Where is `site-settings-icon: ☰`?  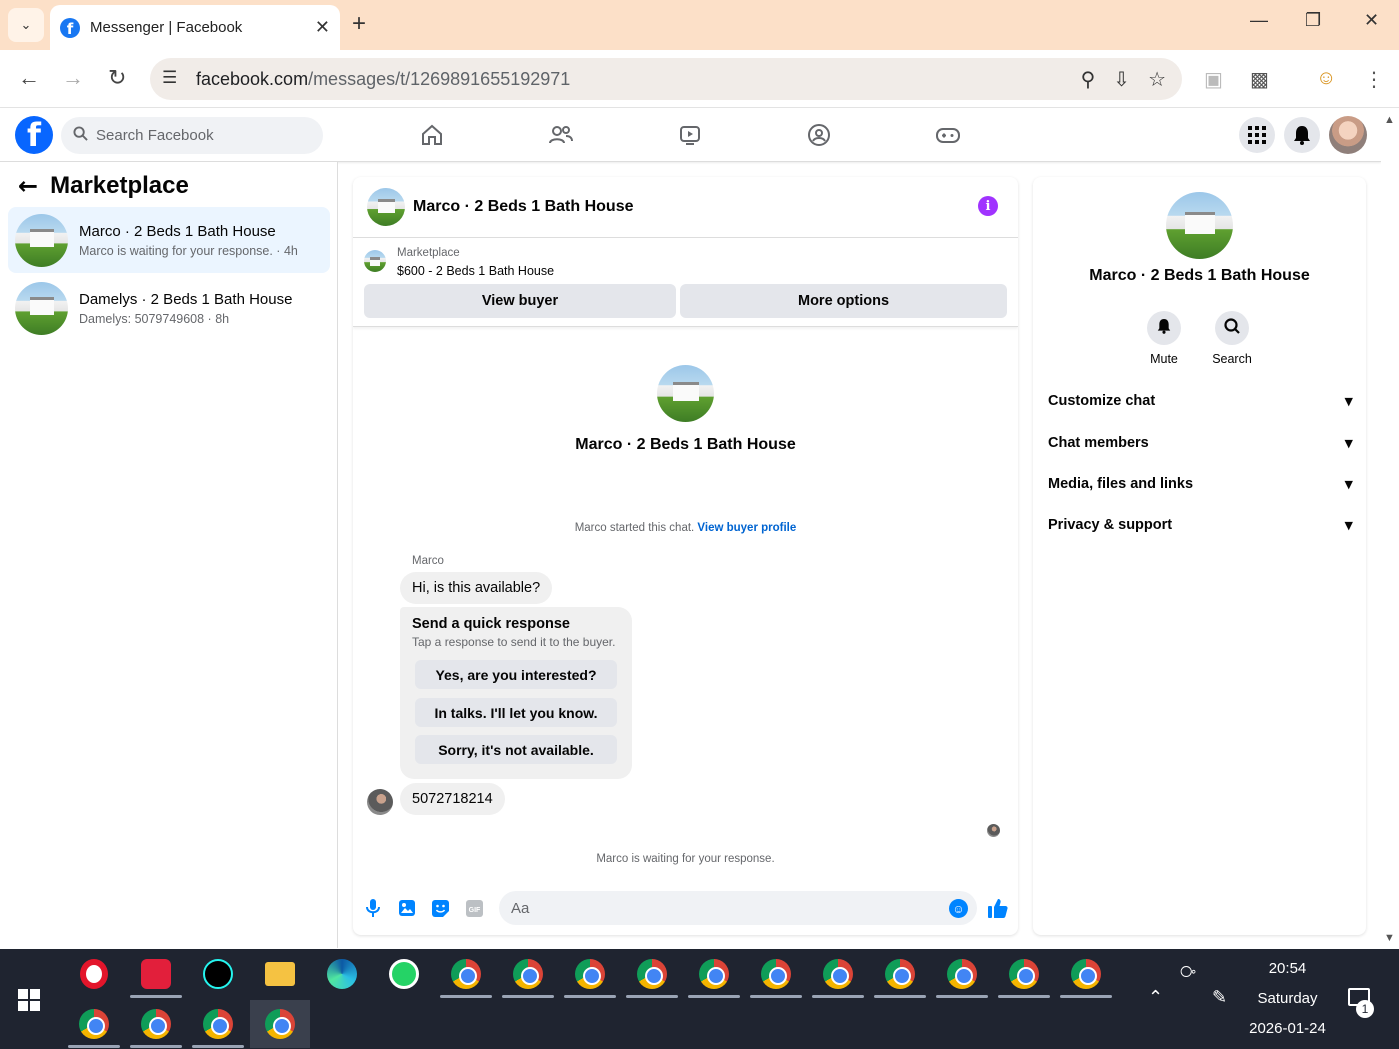
site-settings-icon: ☰ is located at coordinates (169, 78).